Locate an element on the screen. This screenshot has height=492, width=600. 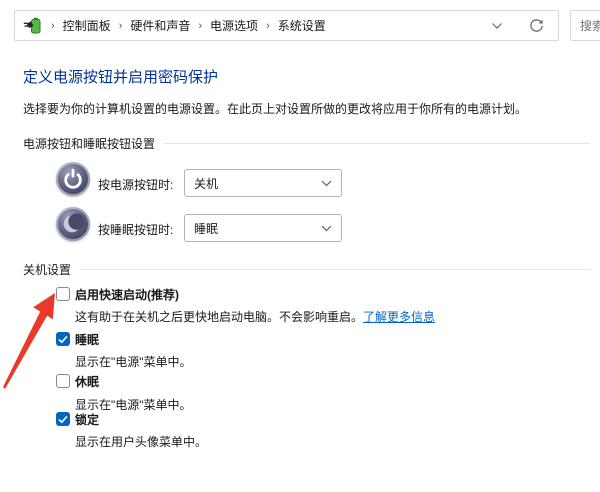
breadcrumb-item-control-panel: 控制面板 is located at coordinates (87, 25).